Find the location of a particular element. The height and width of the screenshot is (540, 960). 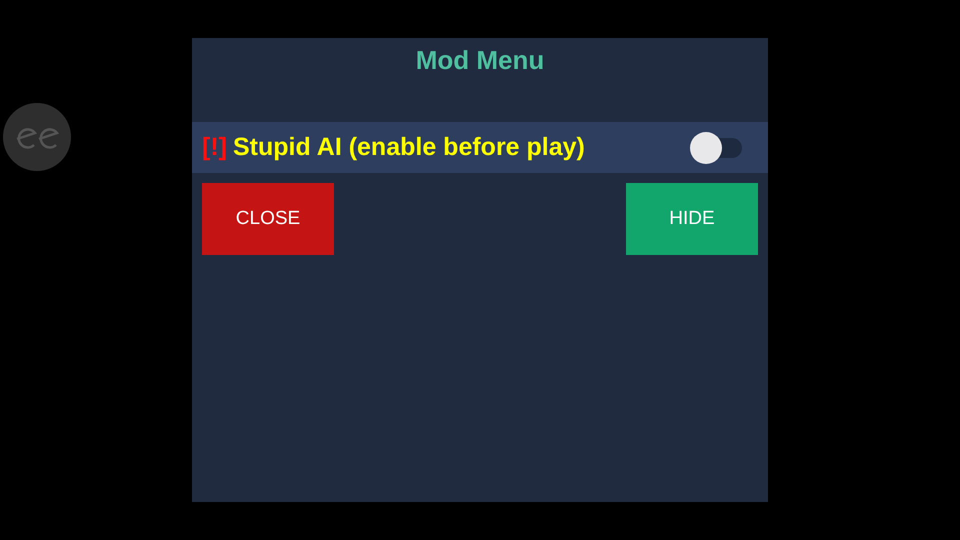

logo-icon is located at coordinates (37, 137).